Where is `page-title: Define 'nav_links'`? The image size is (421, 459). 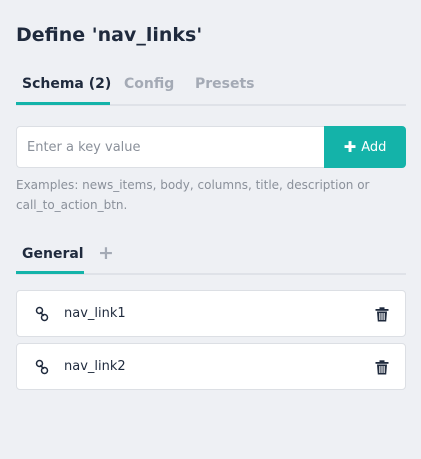 page-title: Define 'nav_links' is located at coordinates (109, 35).